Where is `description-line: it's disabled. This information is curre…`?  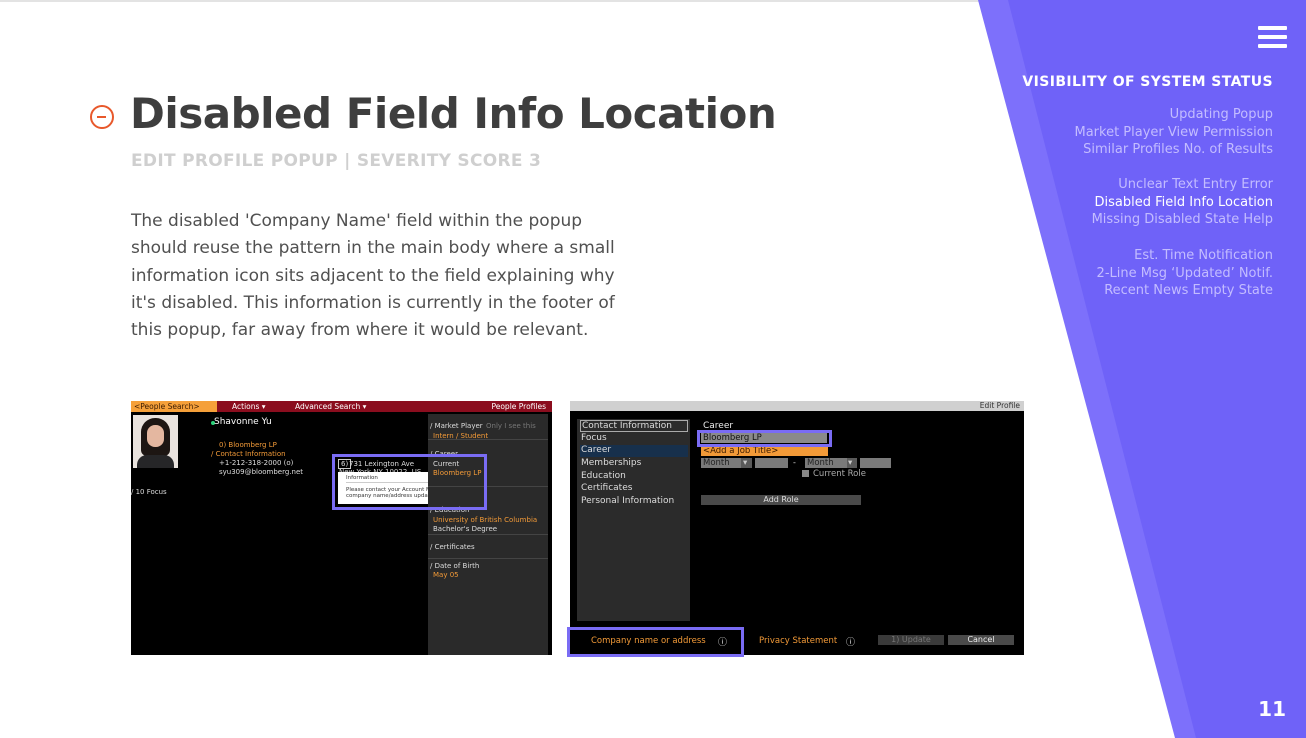 description-line: it's disabled. This information is curre… is located at coordinates (373, 302).